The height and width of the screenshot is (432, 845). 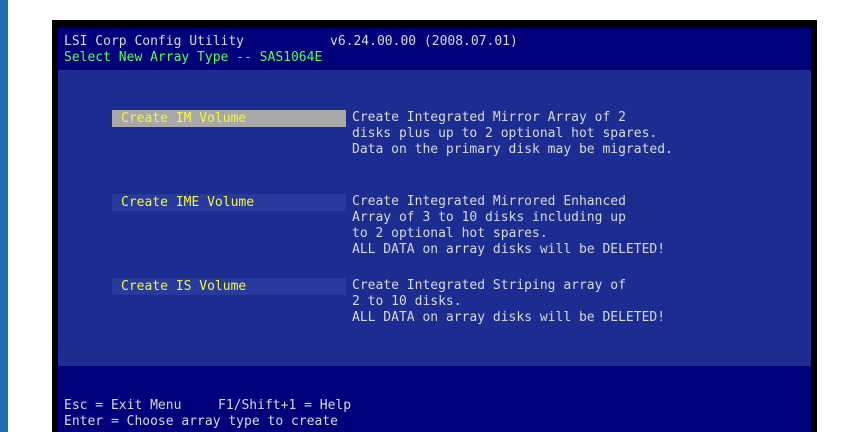 I want to click on description-line: disks plus up to 2 optional hot spares., so click(x=505, y=133).